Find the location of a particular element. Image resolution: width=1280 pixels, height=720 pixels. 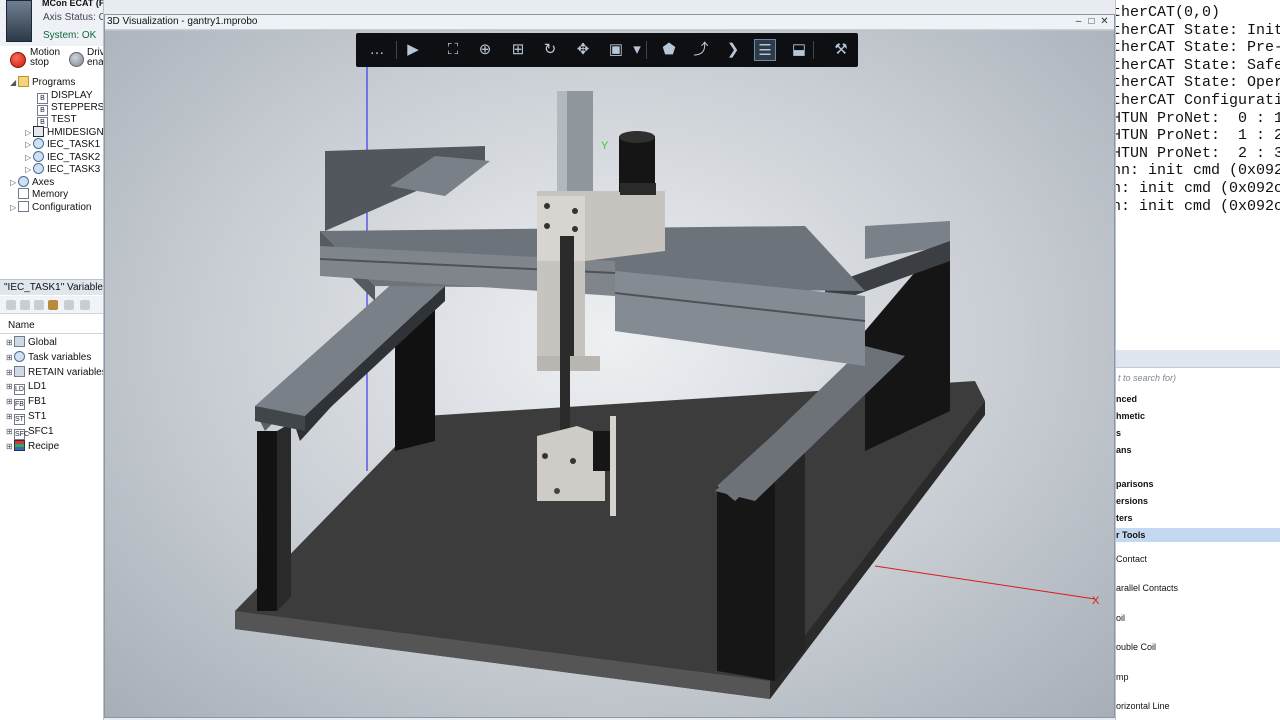

next-icon: ❯ is located at coordinates (733, 50).